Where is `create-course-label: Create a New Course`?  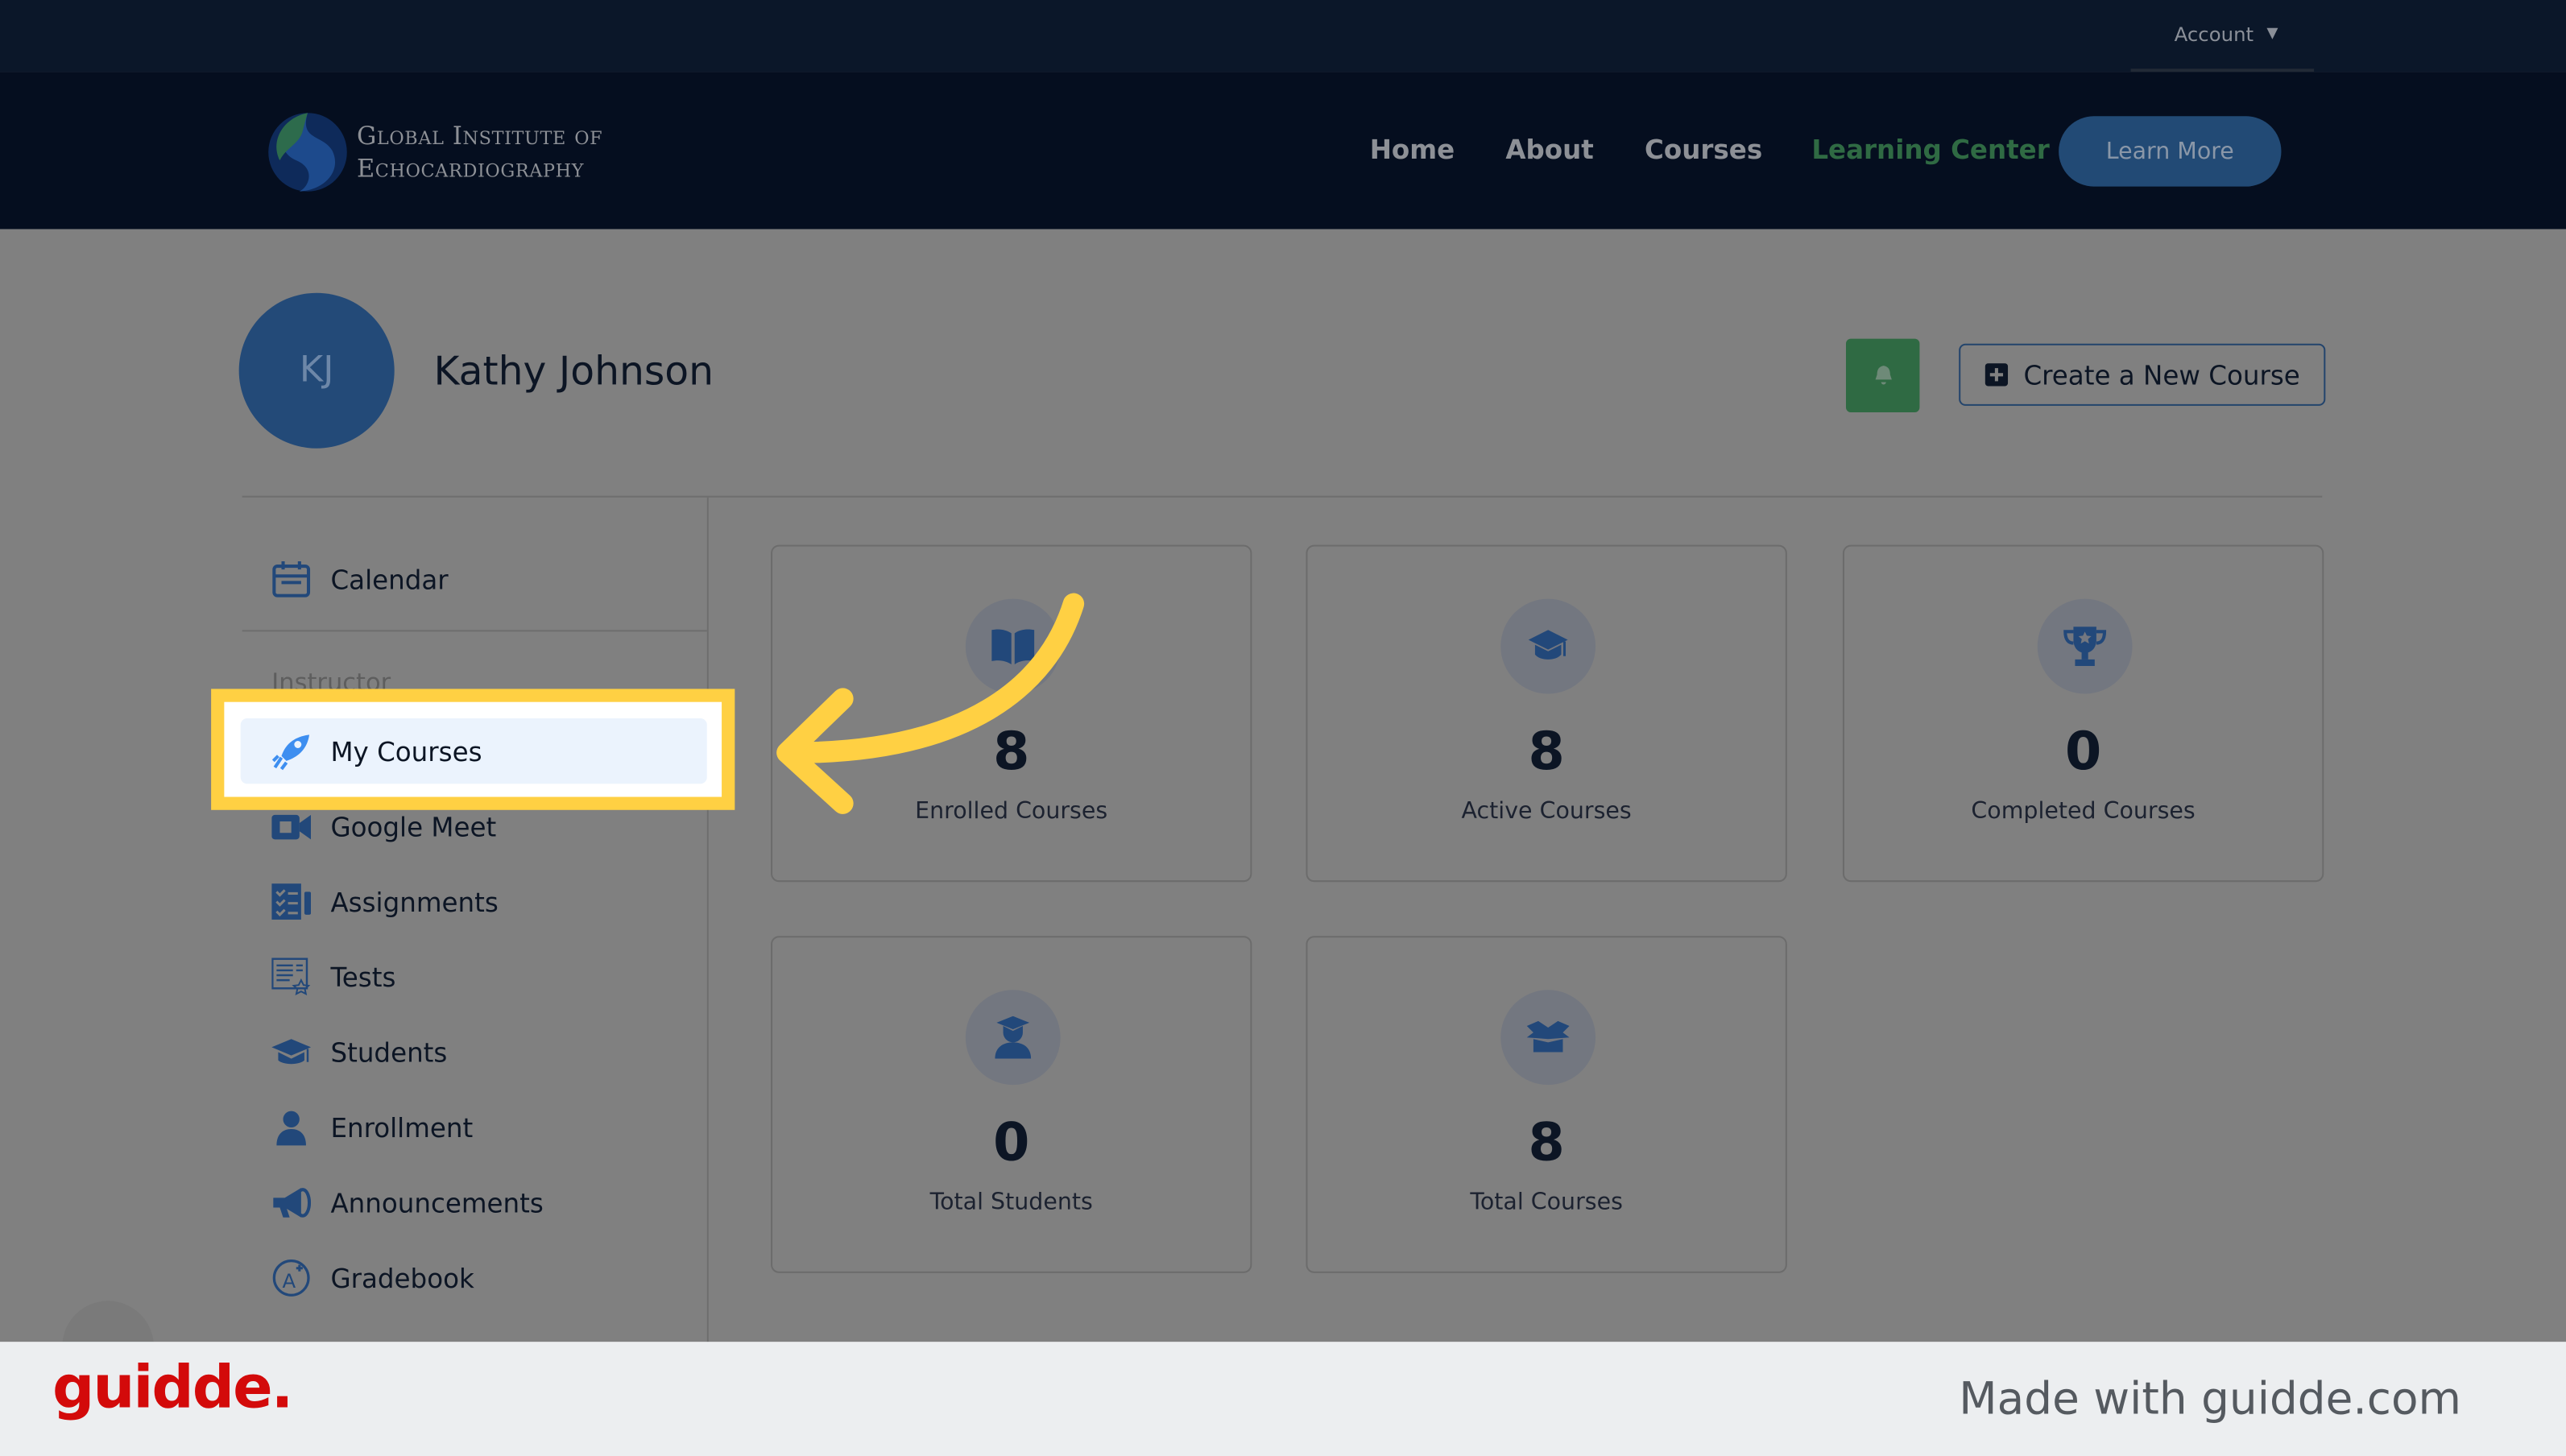 create-course-label: Create a New Course is located at coordinates (2161, 375).